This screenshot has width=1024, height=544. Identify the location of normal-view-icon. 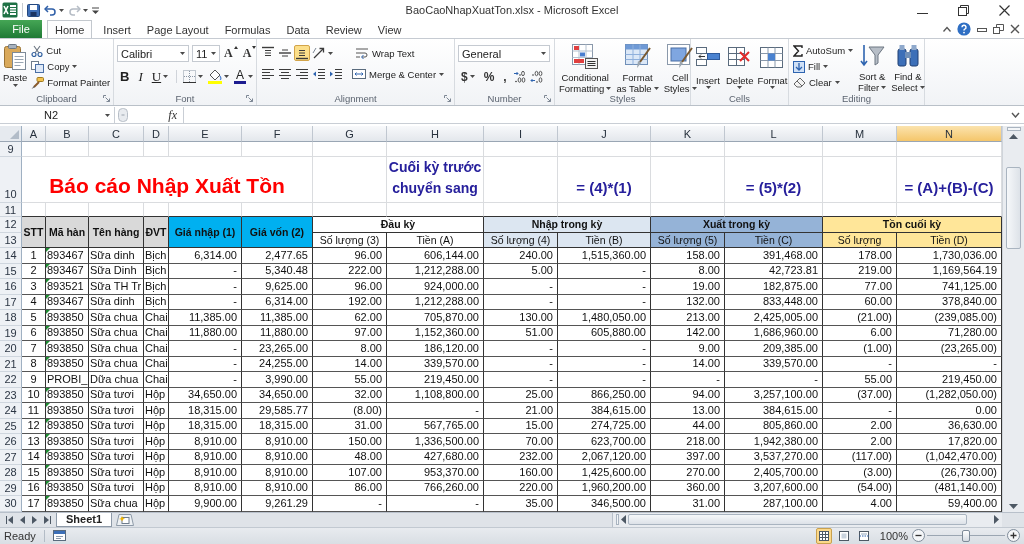
(823, 535).